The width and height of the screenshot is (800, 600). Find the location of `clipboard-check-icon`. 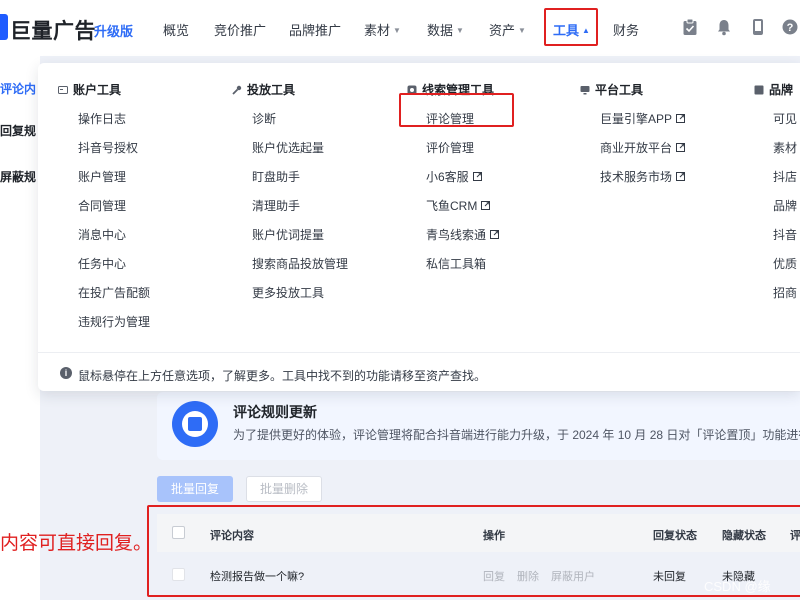

clipboard-check-icon is located at coordinates (690, 27).